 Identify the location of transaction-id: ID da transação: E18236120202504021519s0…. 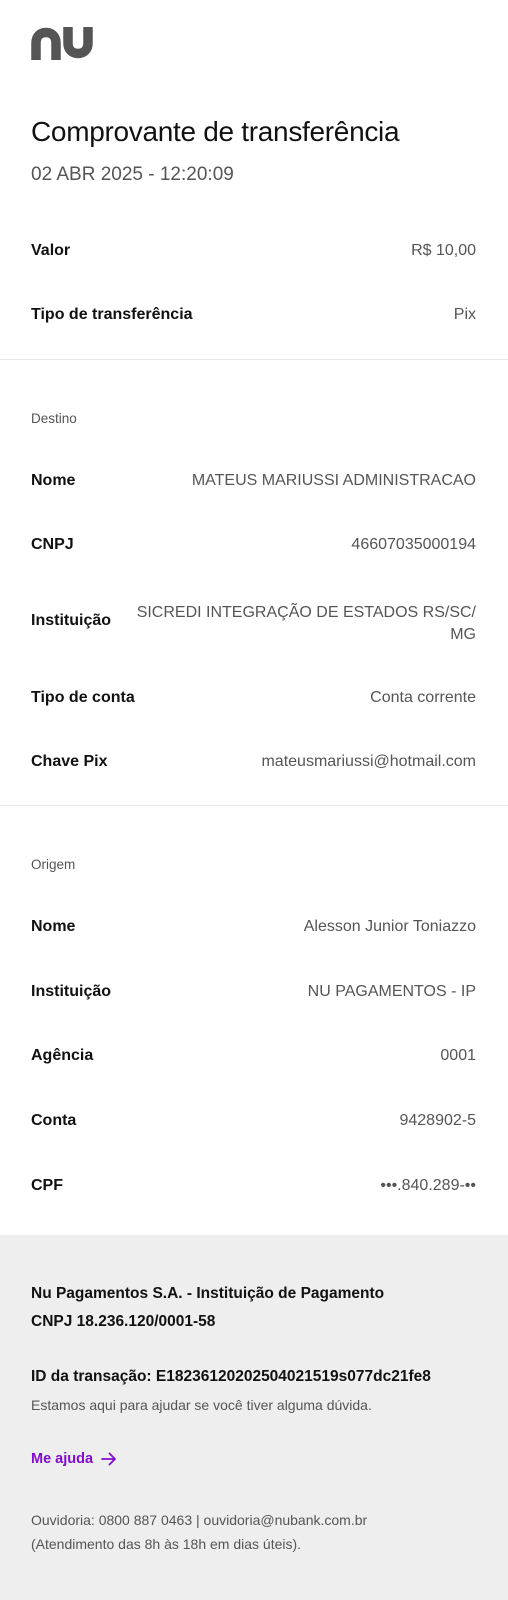
(231, 1376).